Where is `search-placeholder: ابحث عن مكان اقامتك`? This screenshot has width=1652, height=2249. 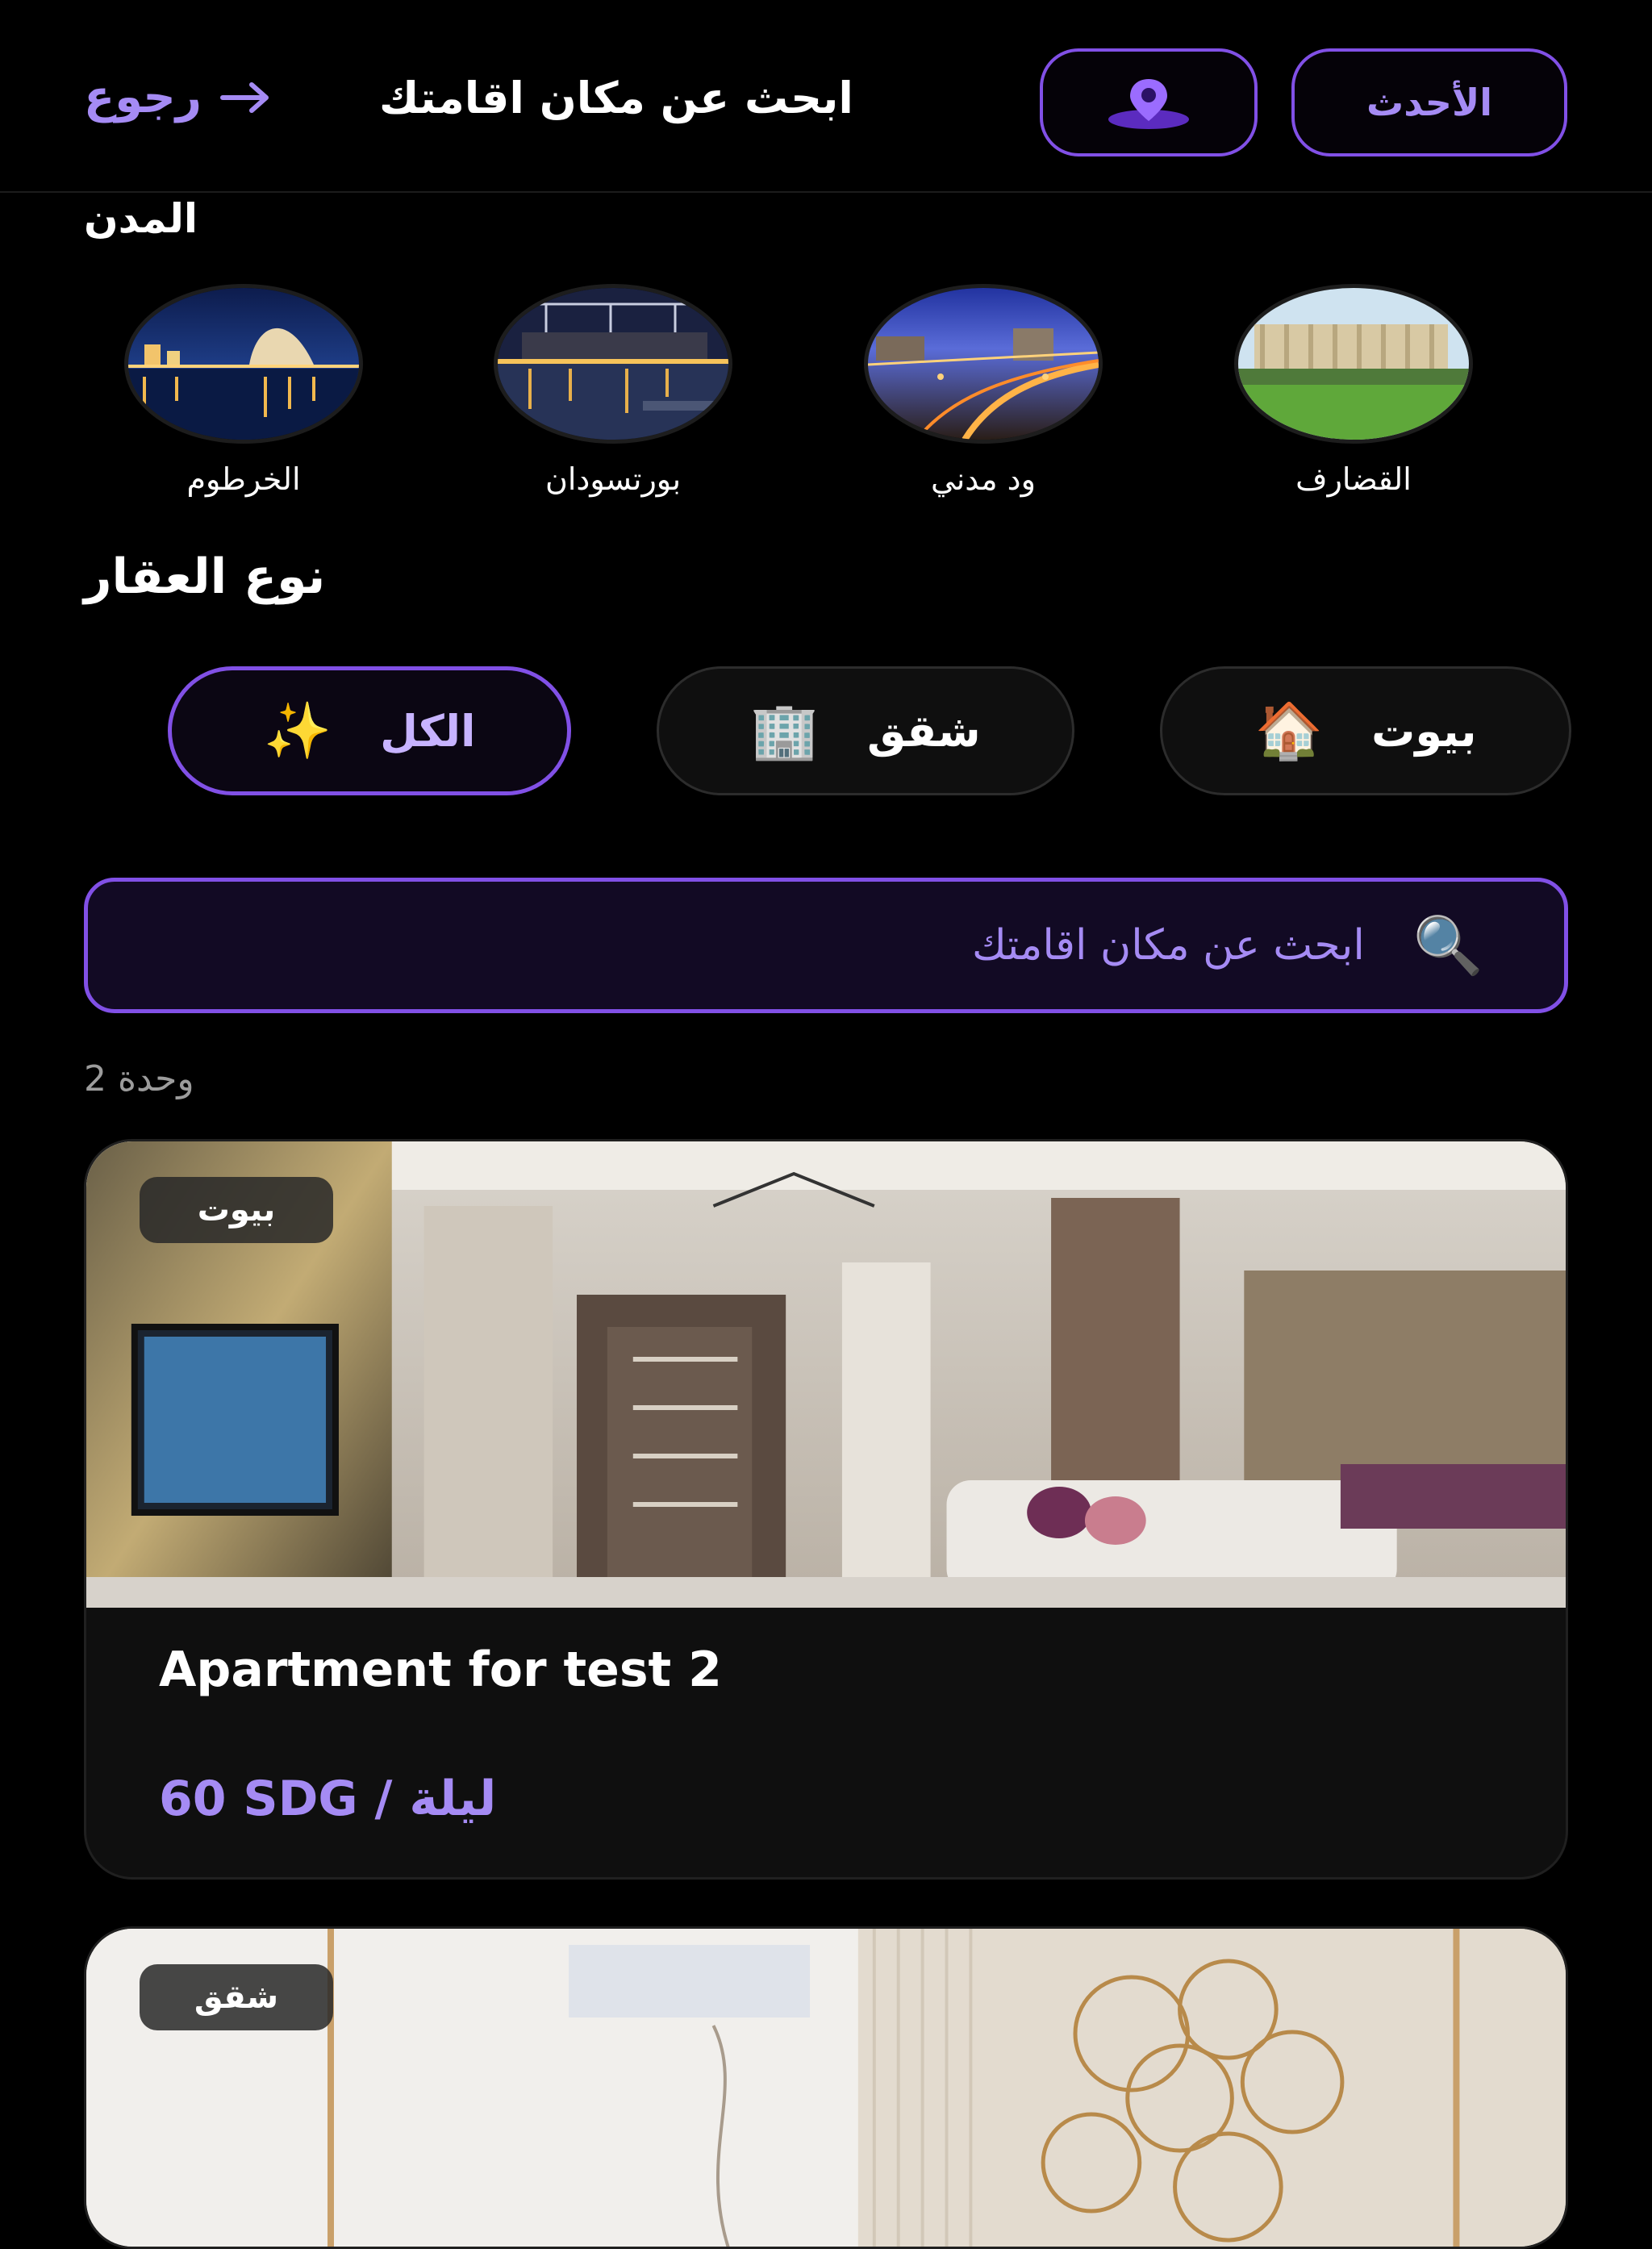 search-placeholder: ابحث عن مكان اقامتك is located at coordinates (1168, 945).